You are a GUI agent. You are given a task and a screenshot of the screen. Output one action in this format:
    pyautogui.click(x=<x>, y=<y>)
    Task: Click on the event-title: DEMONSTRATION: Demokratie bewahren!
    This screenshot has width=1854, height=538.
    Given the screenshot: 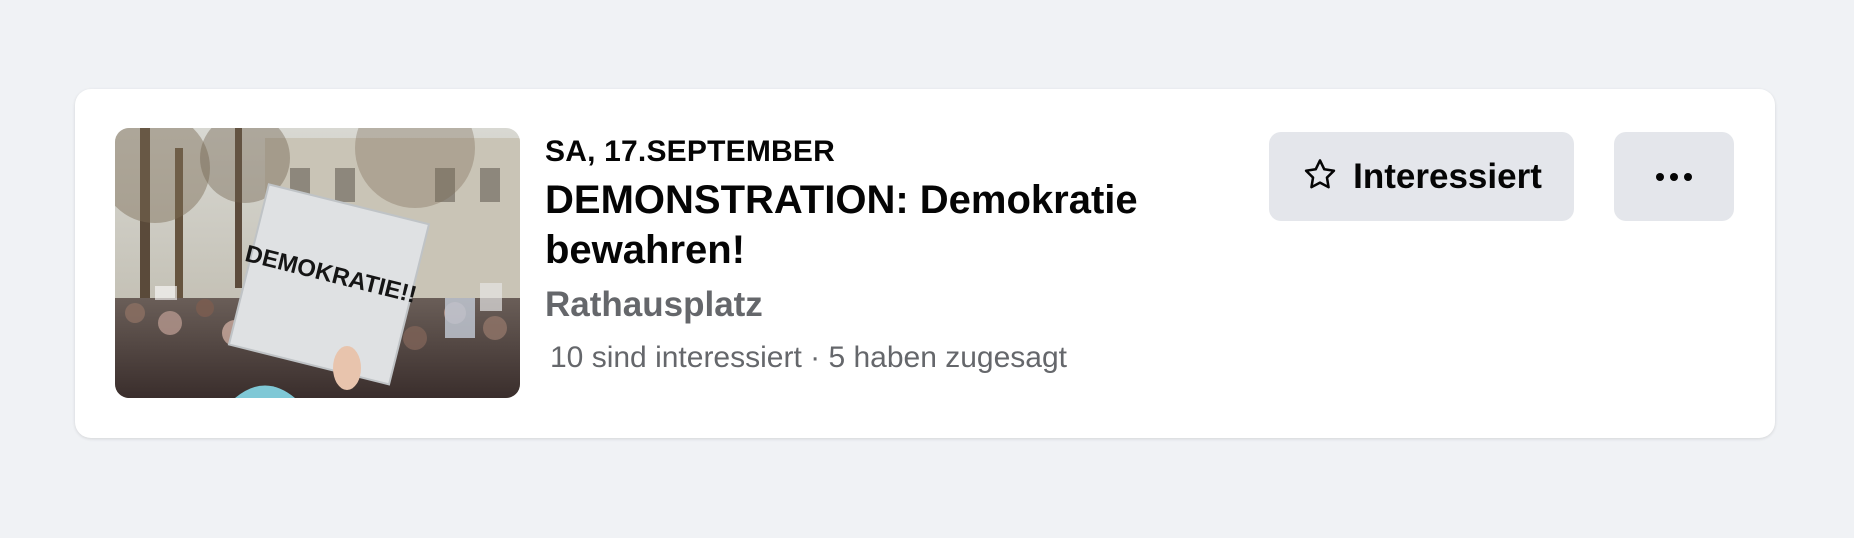 What is the action you would take?
    pyautogui.click(x=855, y=225)
    